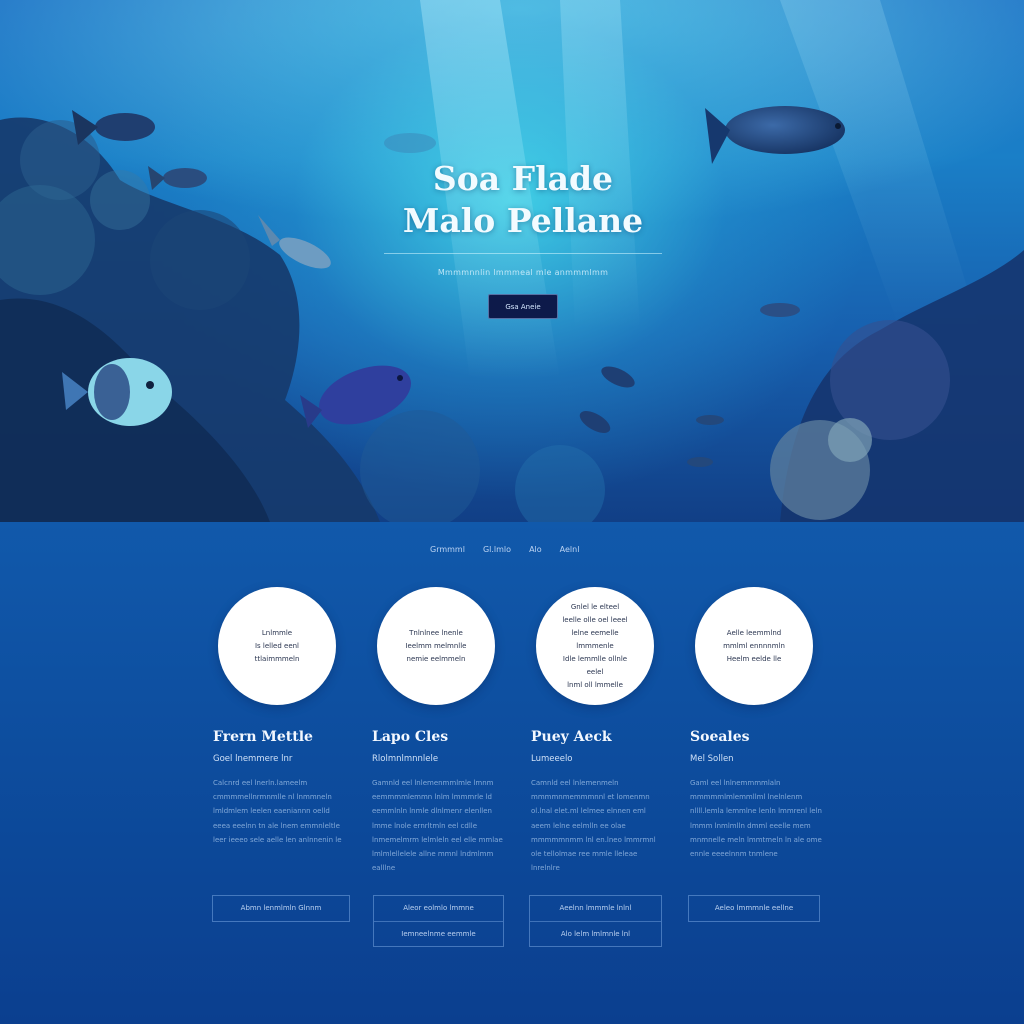 The image size is (1024, 1024). I want to click on nav-item-3: Alo, so click(535, 549).